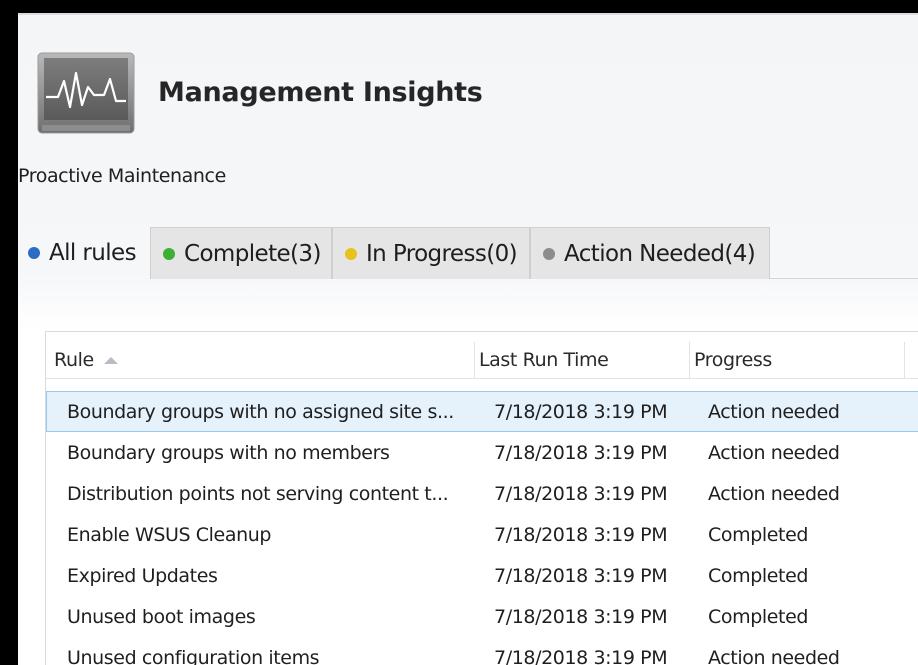 This screenshot has height=665, width=918. Describe the element at coordinates (660, 253) in the screenshot. I see `tab-label: Action Needed(4)` at that location.